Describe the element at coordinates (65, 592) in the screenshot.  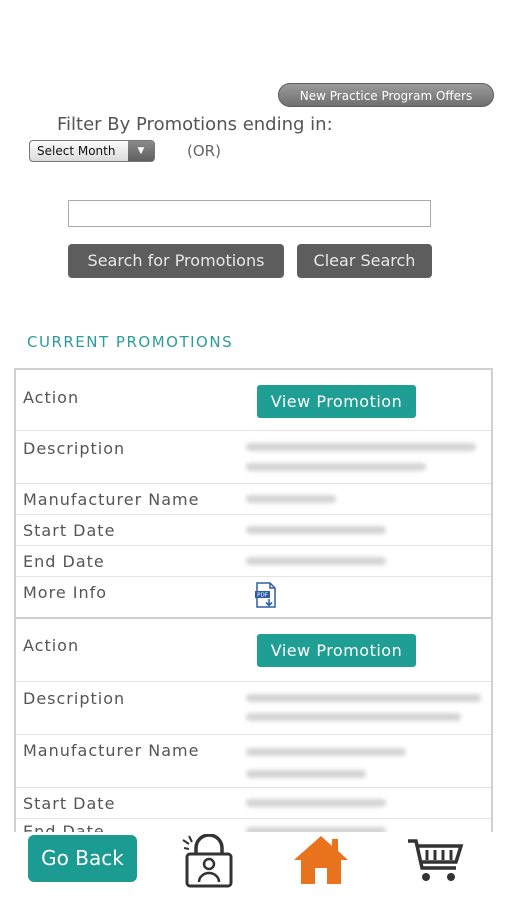
I see `more-info-label: More Info` at that location.